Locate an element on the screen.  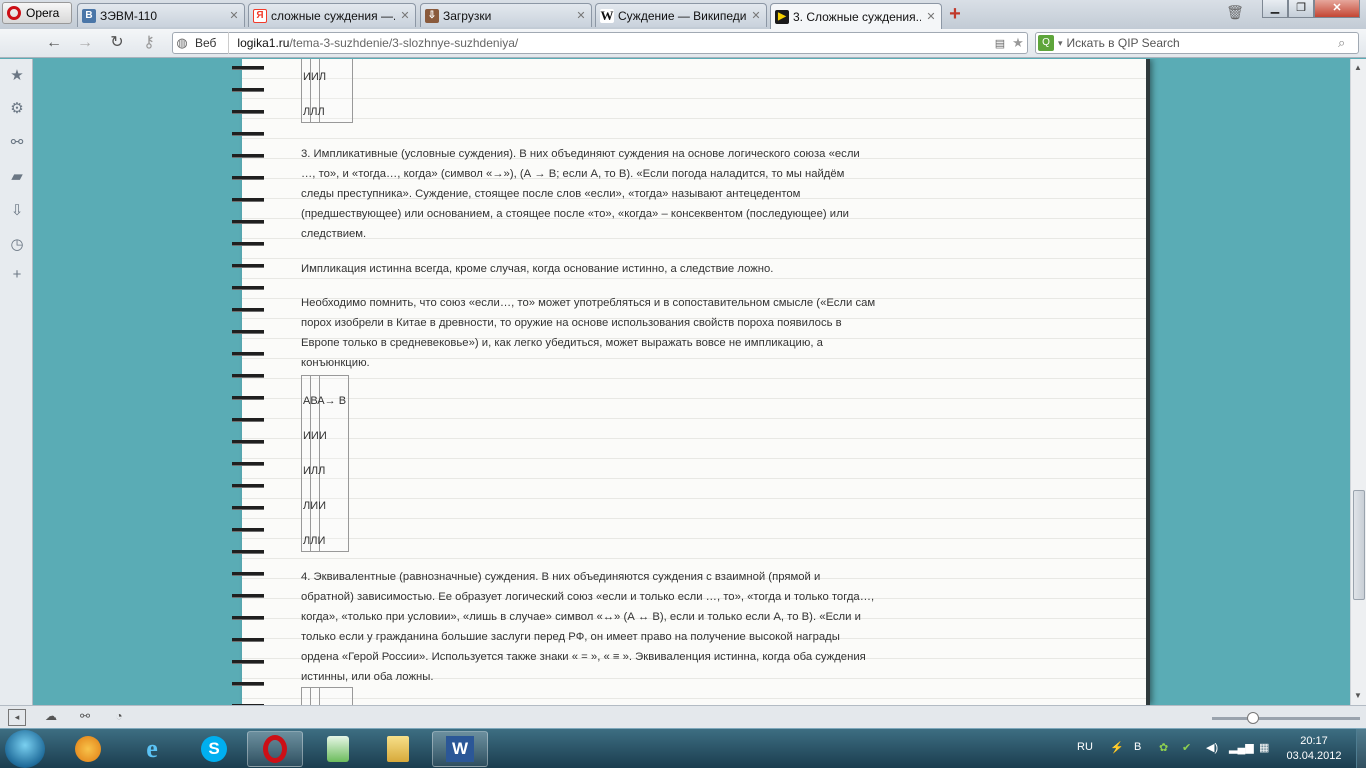
tab-yandex: Я сложные суждения —... ✕ is located at coordinates (332, 15).